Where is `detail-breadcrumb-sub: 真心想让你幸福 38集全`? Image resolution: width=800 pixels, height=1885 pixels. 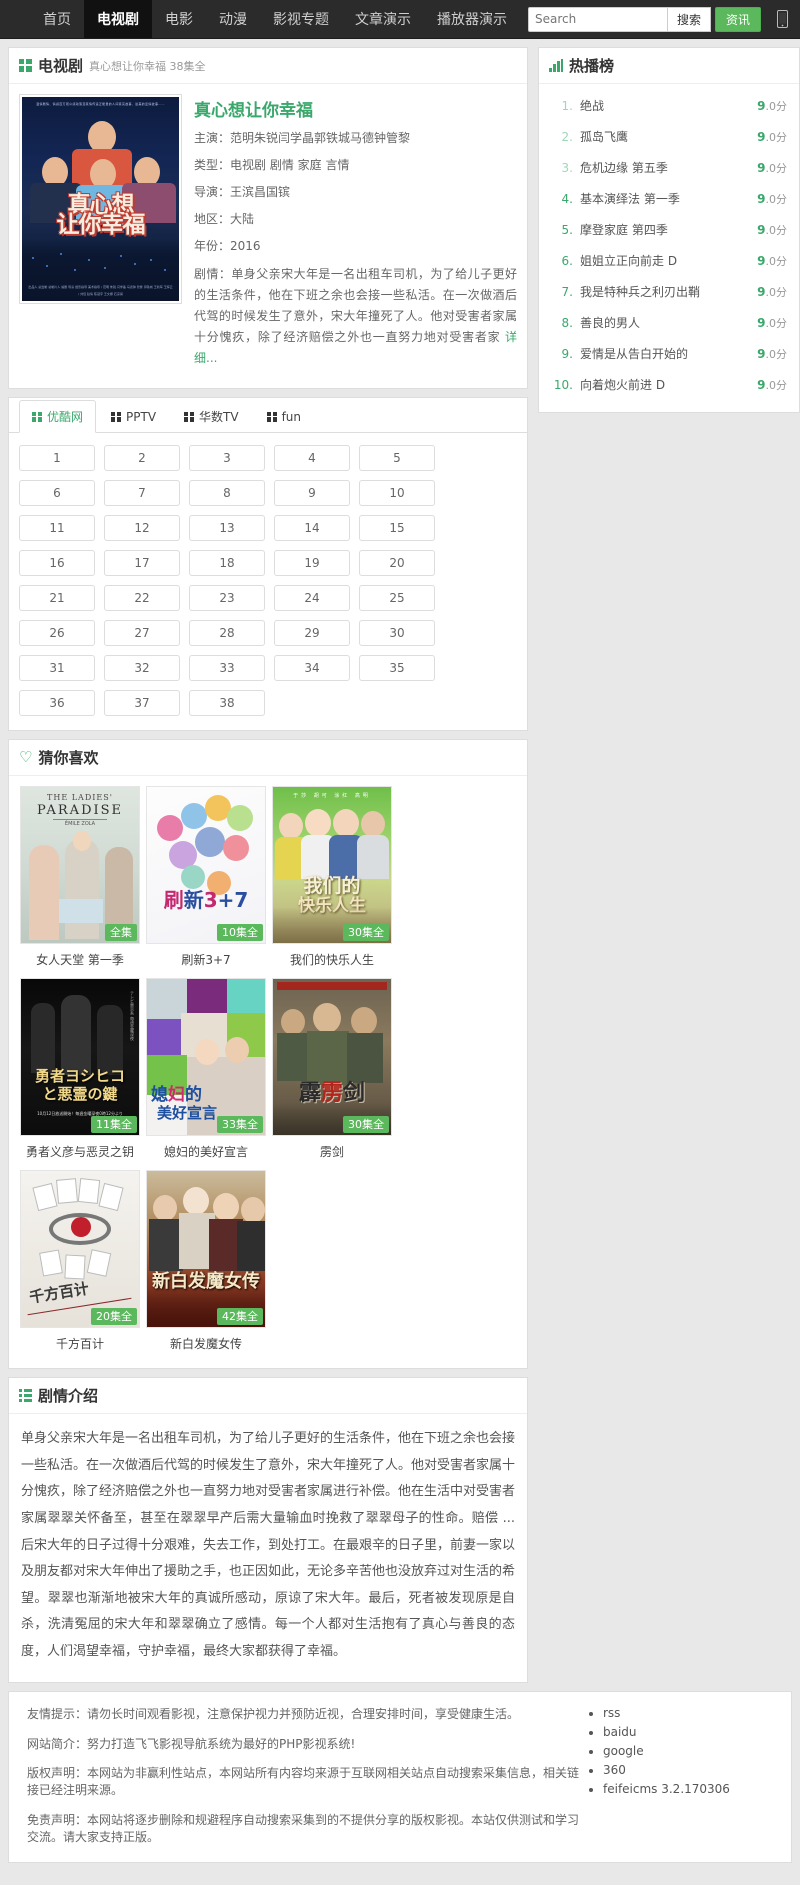
detail-breadcrumb-sub: 真心想让你幸福 38集全 is located at coordinates (147, 66).